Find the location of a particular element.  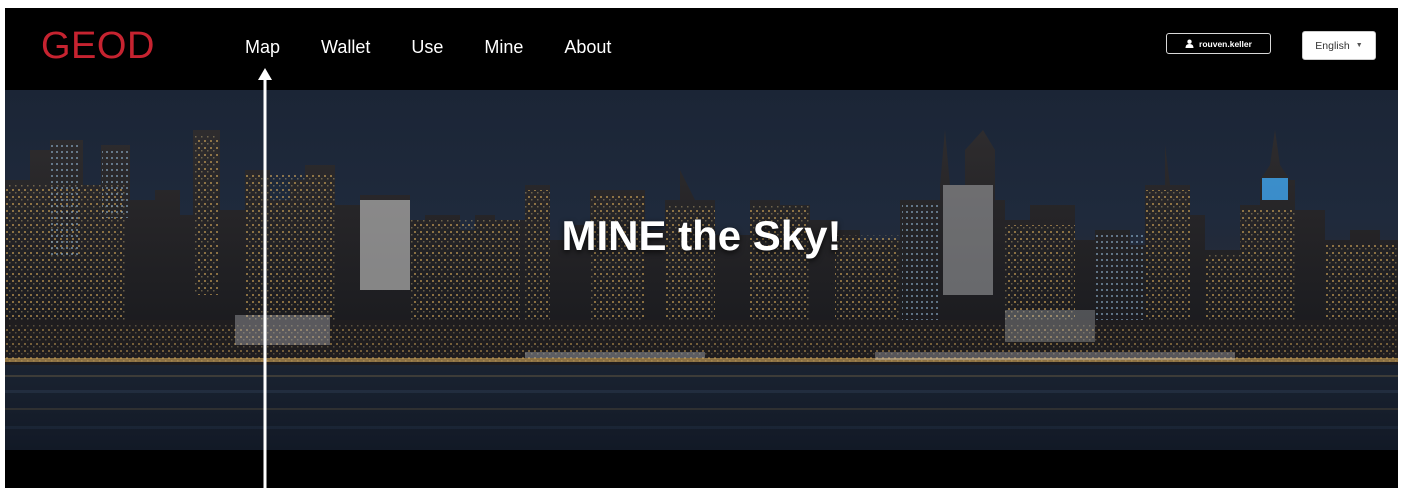

language-dropdown: English ▼ is located at coordinates (1339, 45).